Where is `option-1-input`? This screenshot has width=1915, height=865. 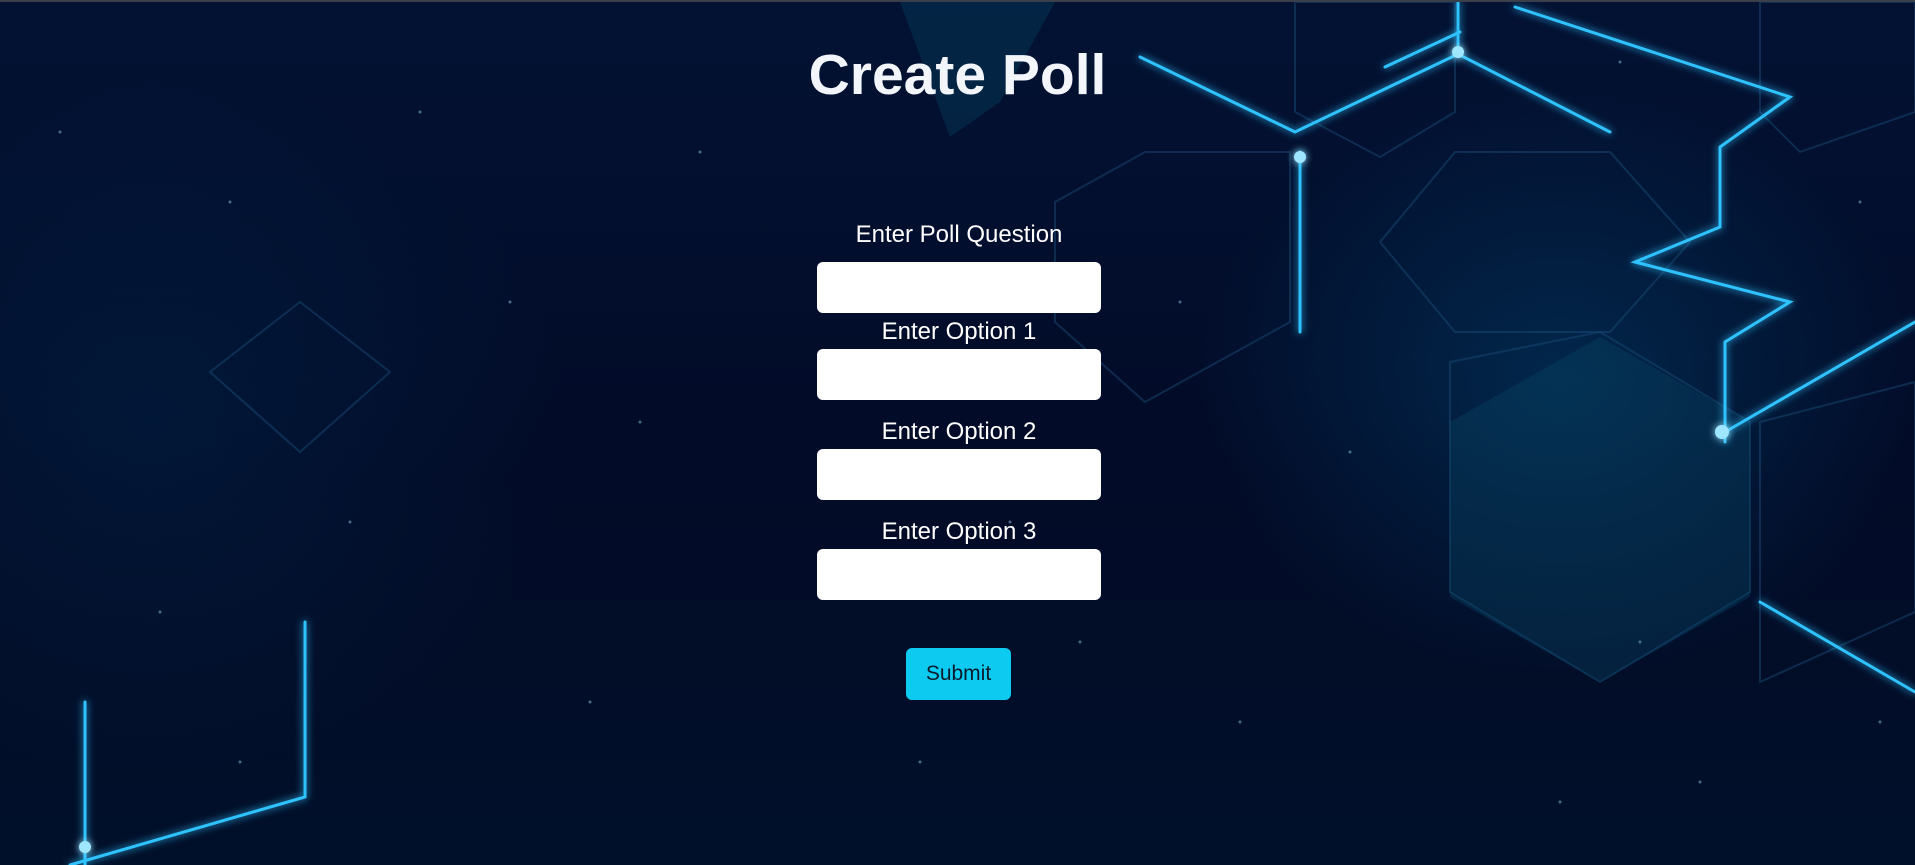
option-1-input is located at coordinates (959, 374).